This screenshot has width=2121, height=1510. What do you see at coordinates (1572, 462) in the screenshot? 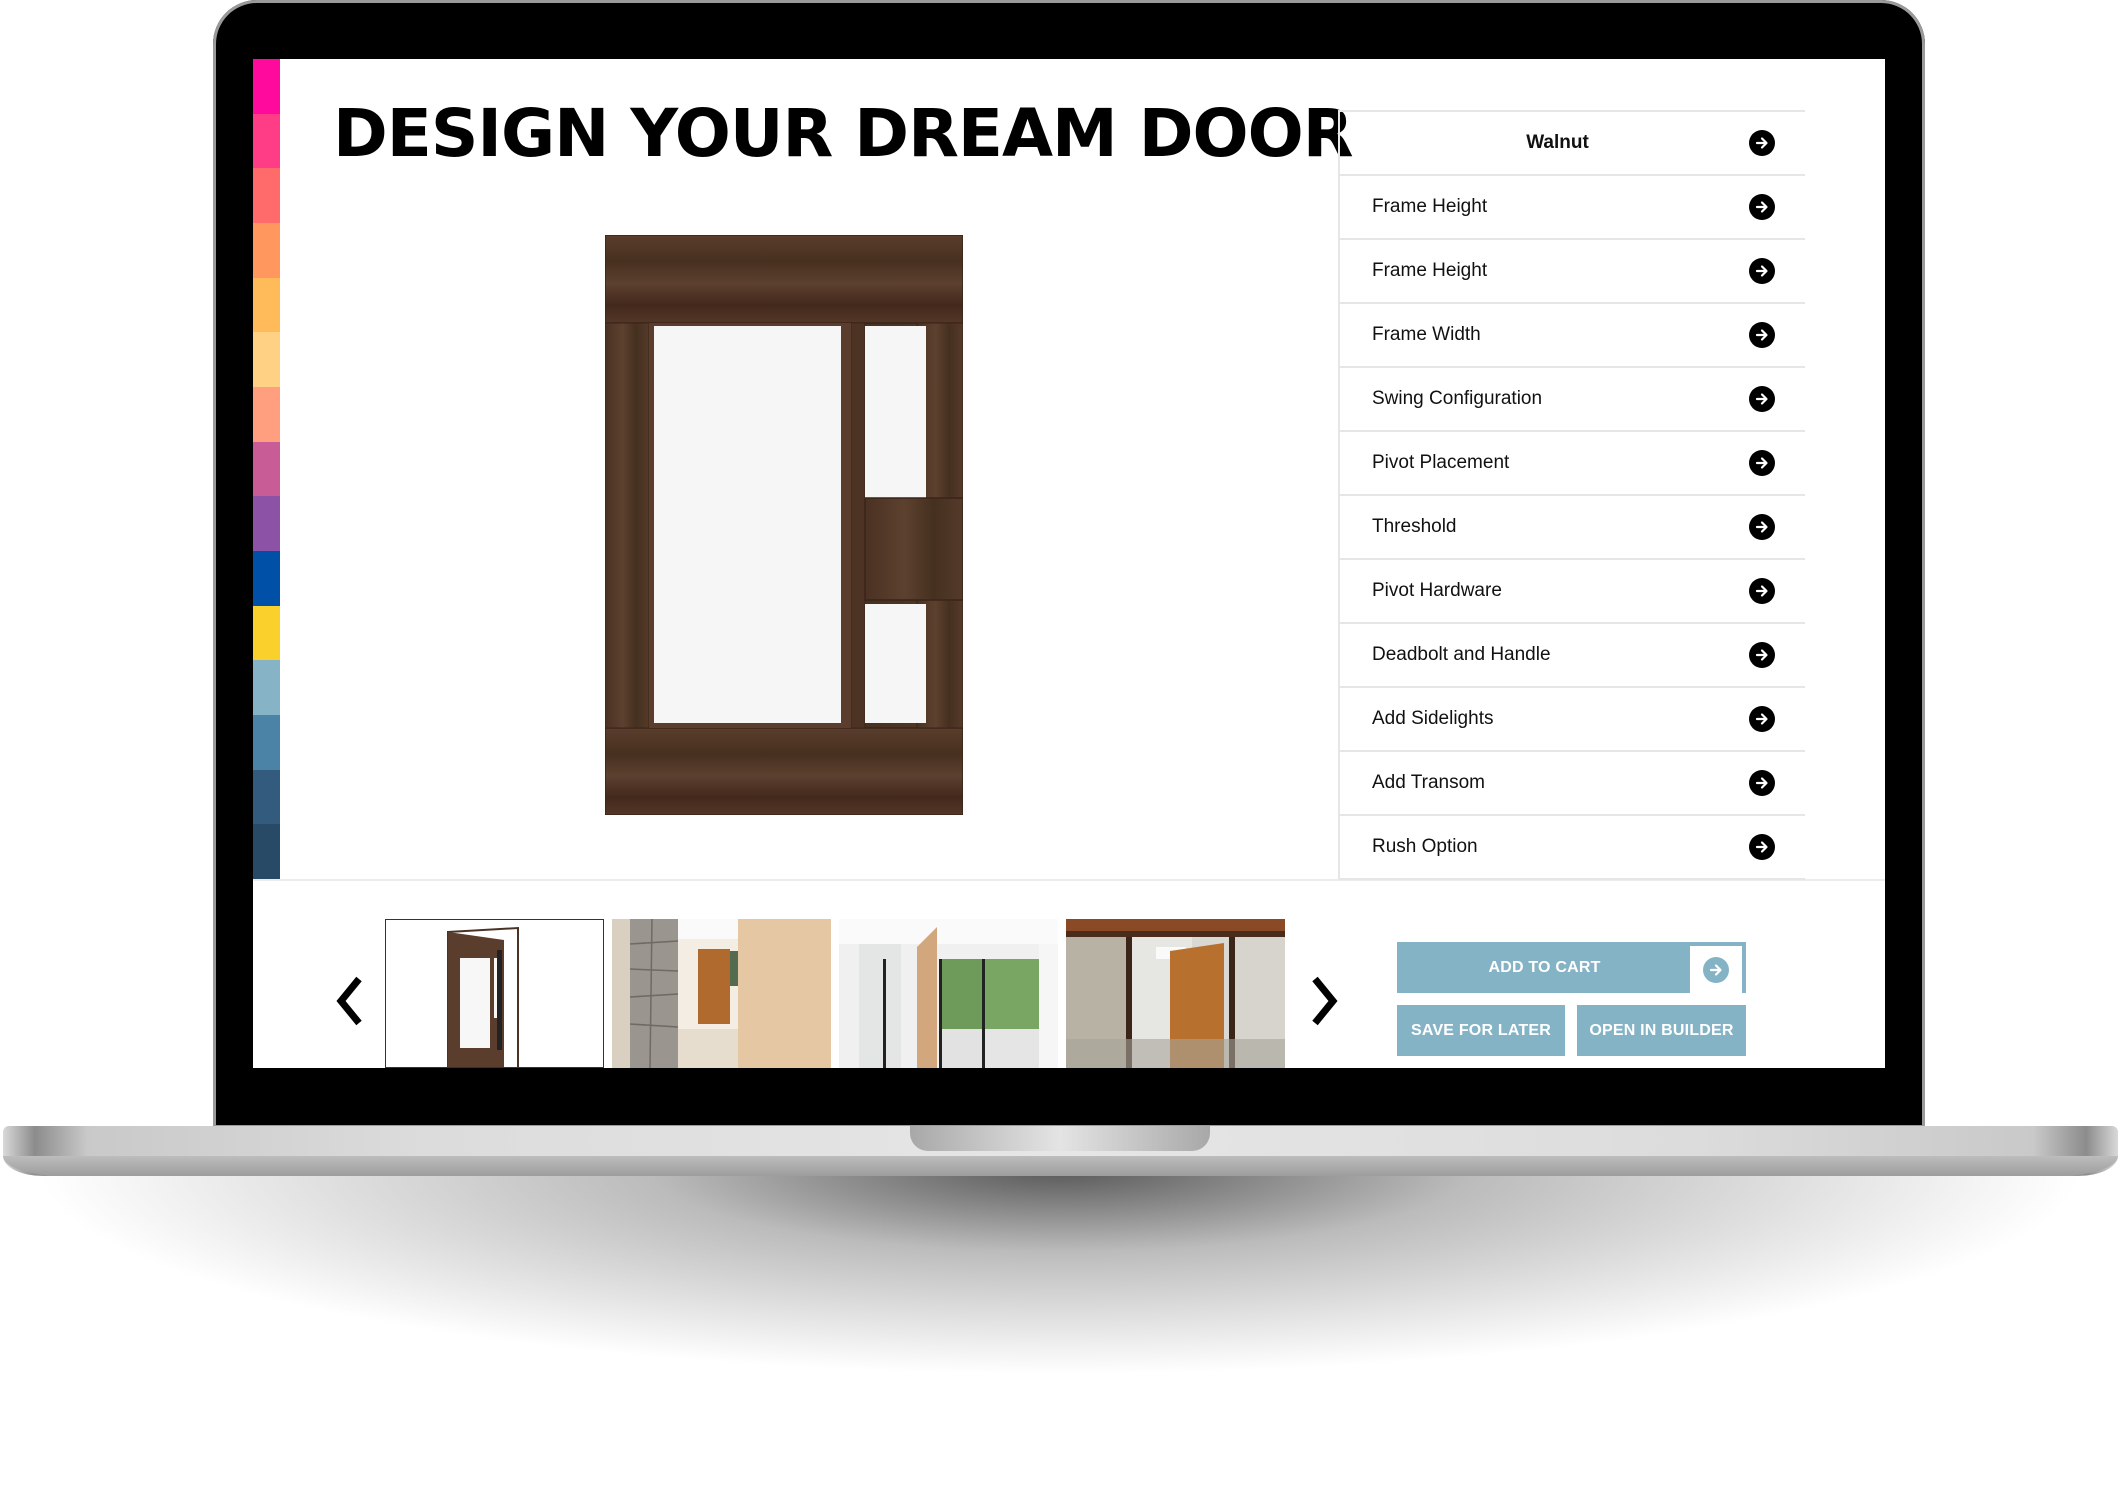
I see `option-row: Pivot Placement` at bounding box center [1572, 462].